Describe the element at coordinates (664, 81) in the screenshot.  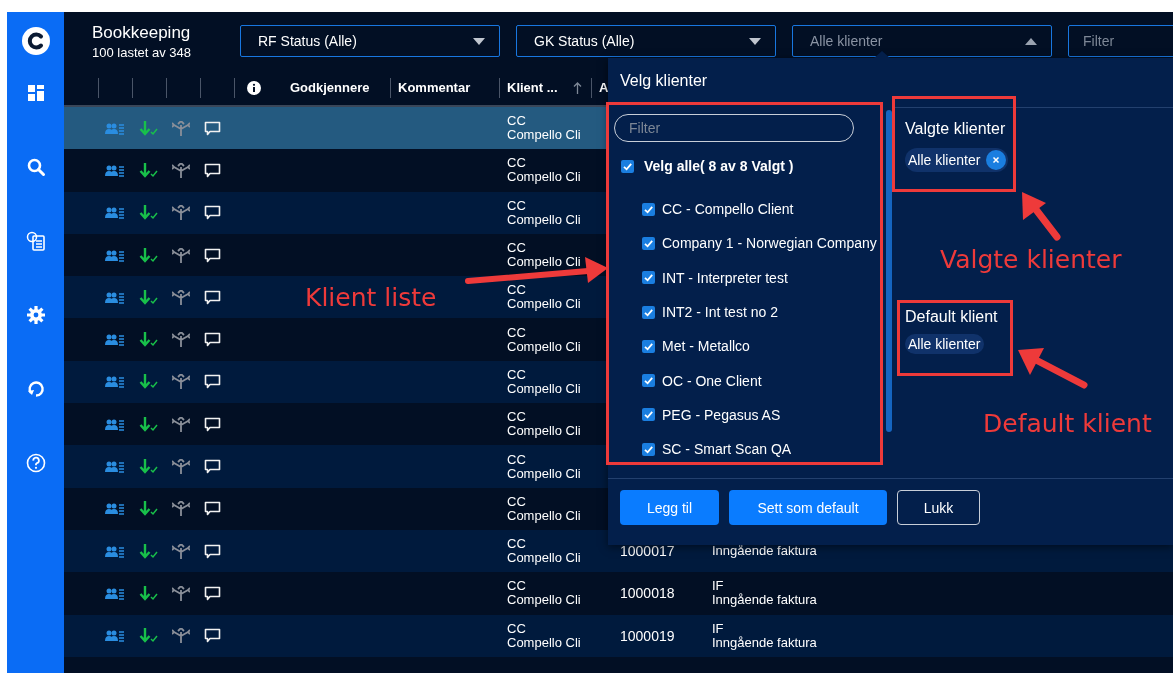
I see `panel-title: Velg klienter` at that location.